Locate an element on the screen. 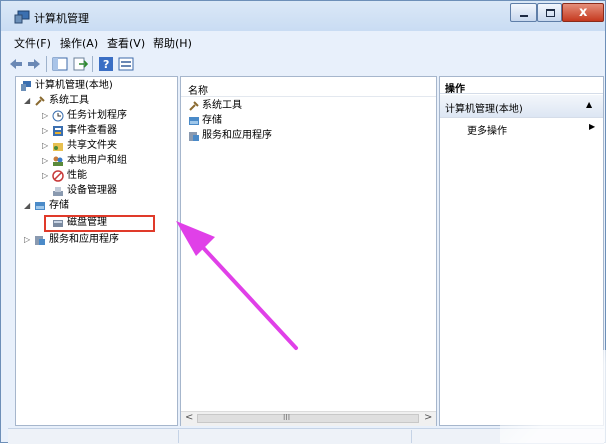  list-item-label: 系统工具 is located at coordinates (222, 105).